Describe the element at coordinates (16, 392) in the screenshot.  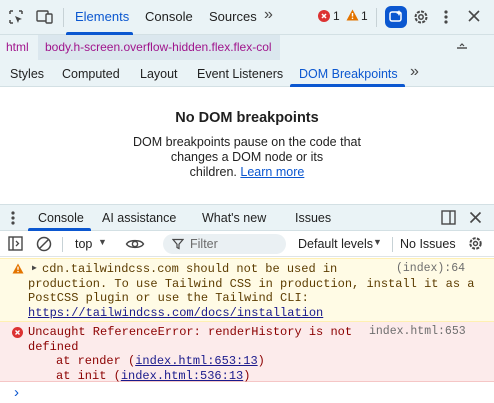
I see `prompt-chevron-icon: ›` at that location.